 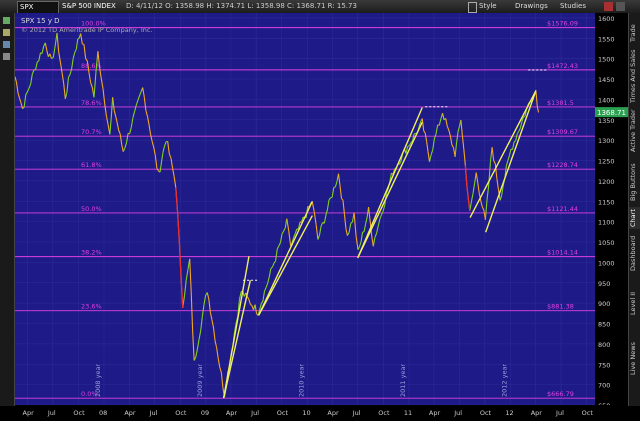 I want to click on y-tick-label: 1600, so click(x=606, y=19).